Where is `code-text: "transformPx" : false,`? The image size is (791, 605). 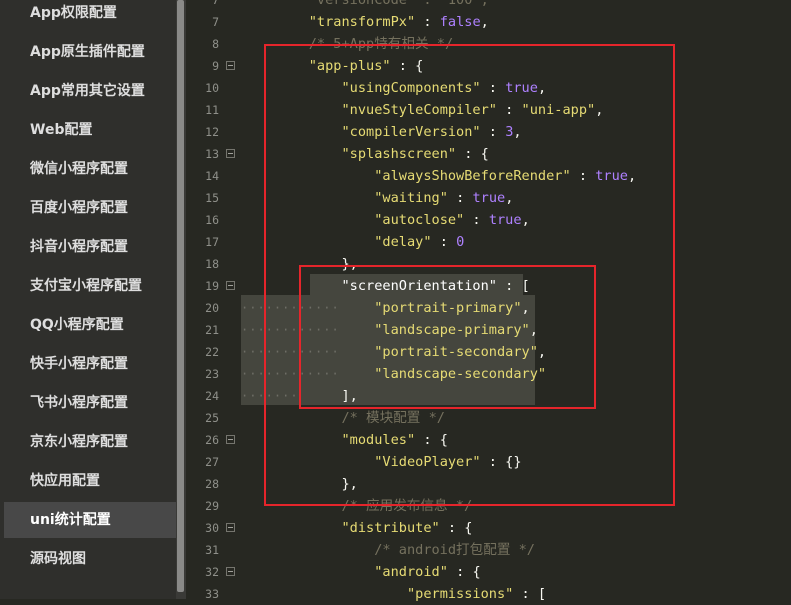
code-text: "transformPx" : false, is located at coordinates (382, 22).